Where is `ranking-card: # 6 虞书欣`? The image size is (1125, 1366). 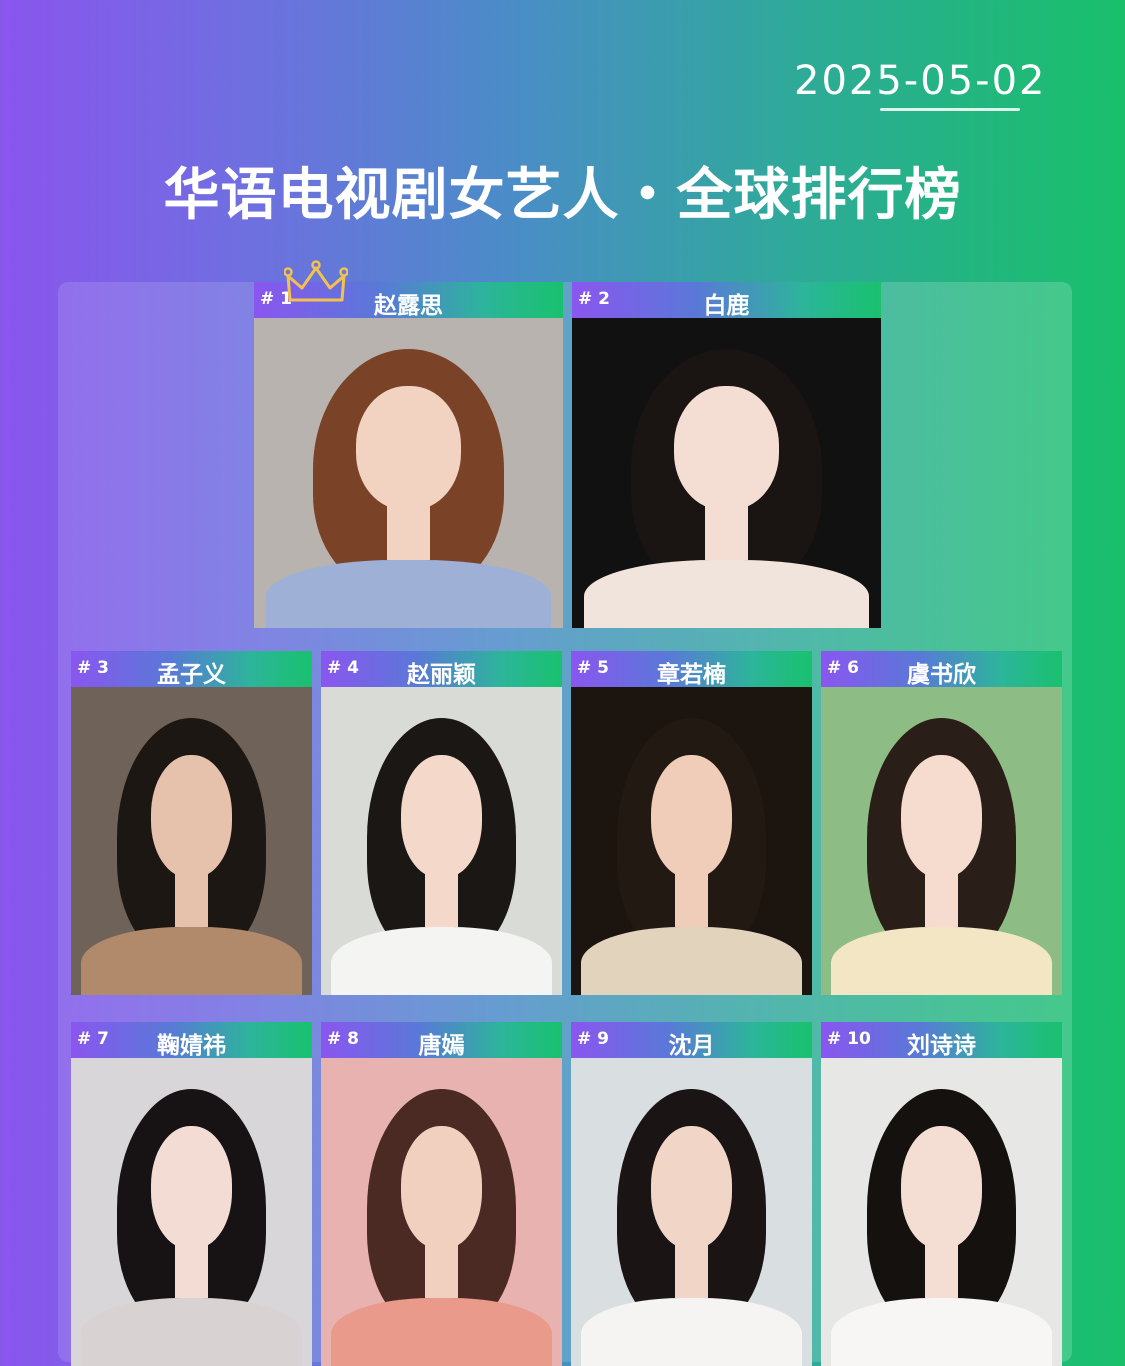
ranking-card: # 6 虞书欣 is located at coordinates (941, 823).